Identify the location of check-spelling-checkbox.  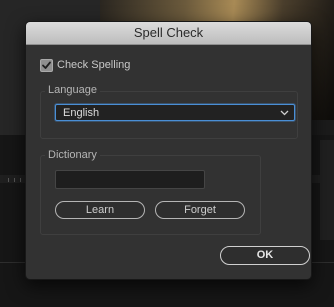
(46, 65).